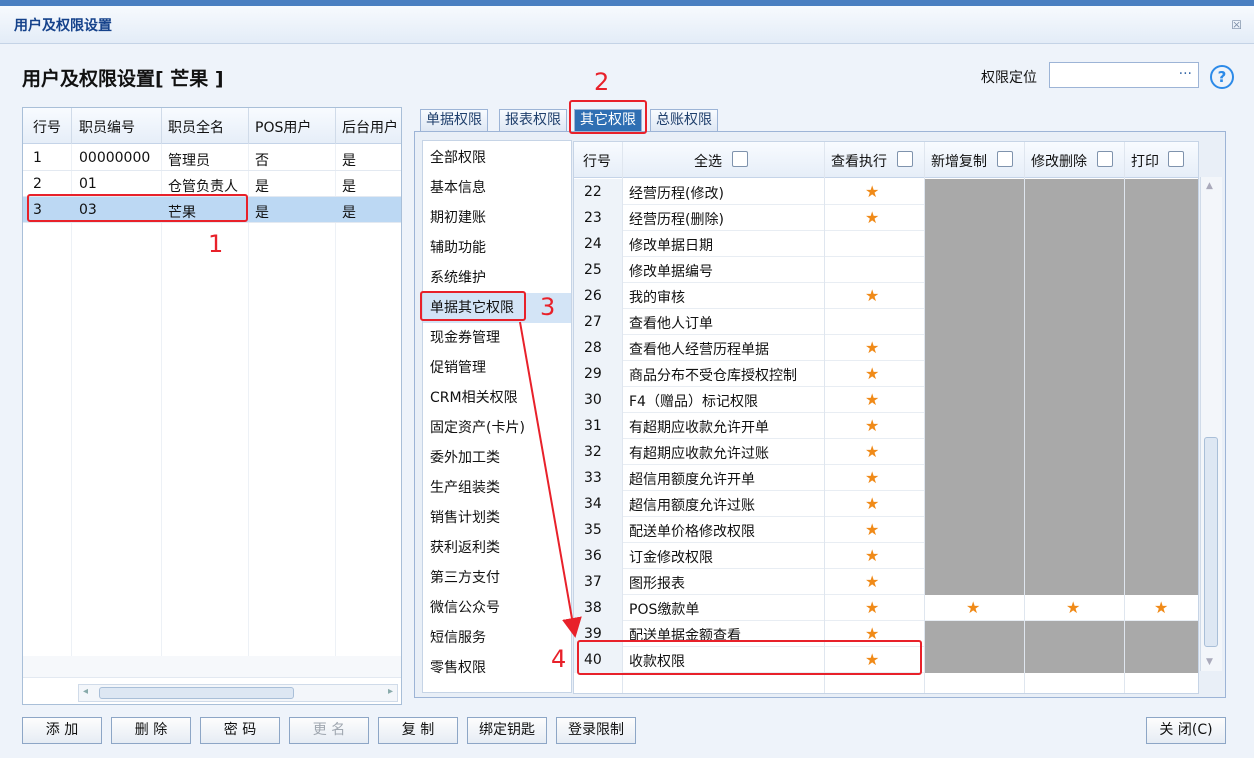  I want to click on permission-row: 33 超信用额度允许开单 ★, so click(886, 478).